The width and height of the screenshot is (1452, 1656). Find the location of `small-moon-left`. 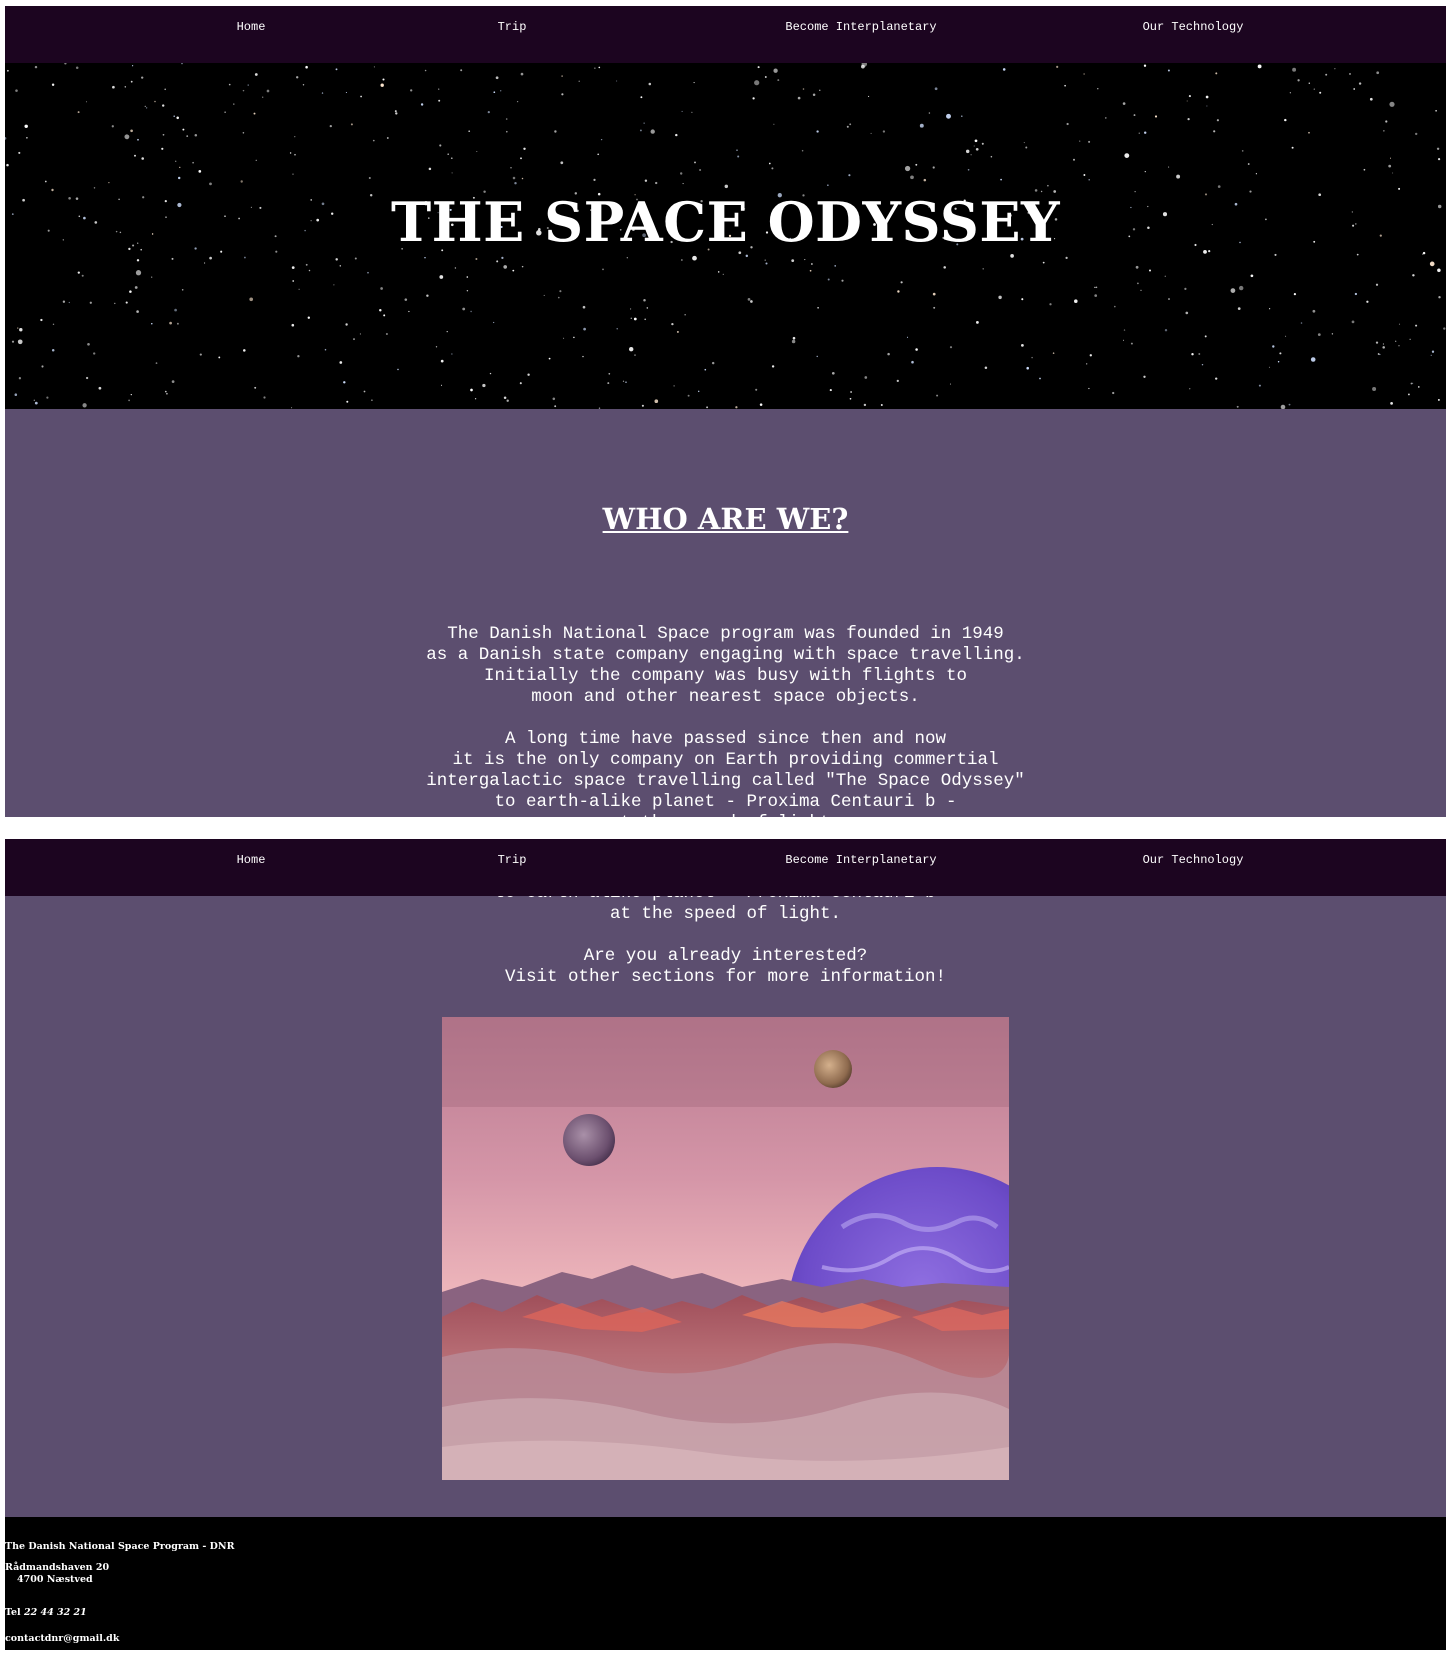

small-moon-left is located at coordinates (589, 1140).